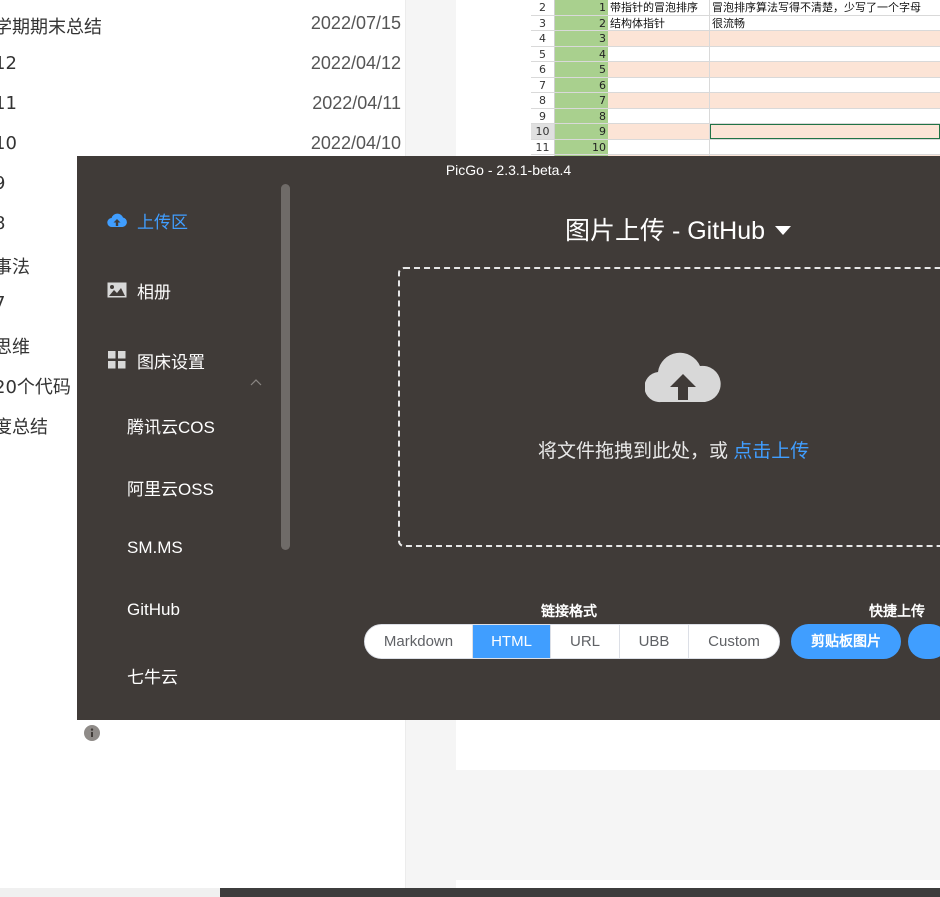 This screenshot has height=897, width=940. What do you see at coordinates (771, 451) in the screenshot?
I see `click-upload-link: 点击上传` at bounding box center [771, 451].